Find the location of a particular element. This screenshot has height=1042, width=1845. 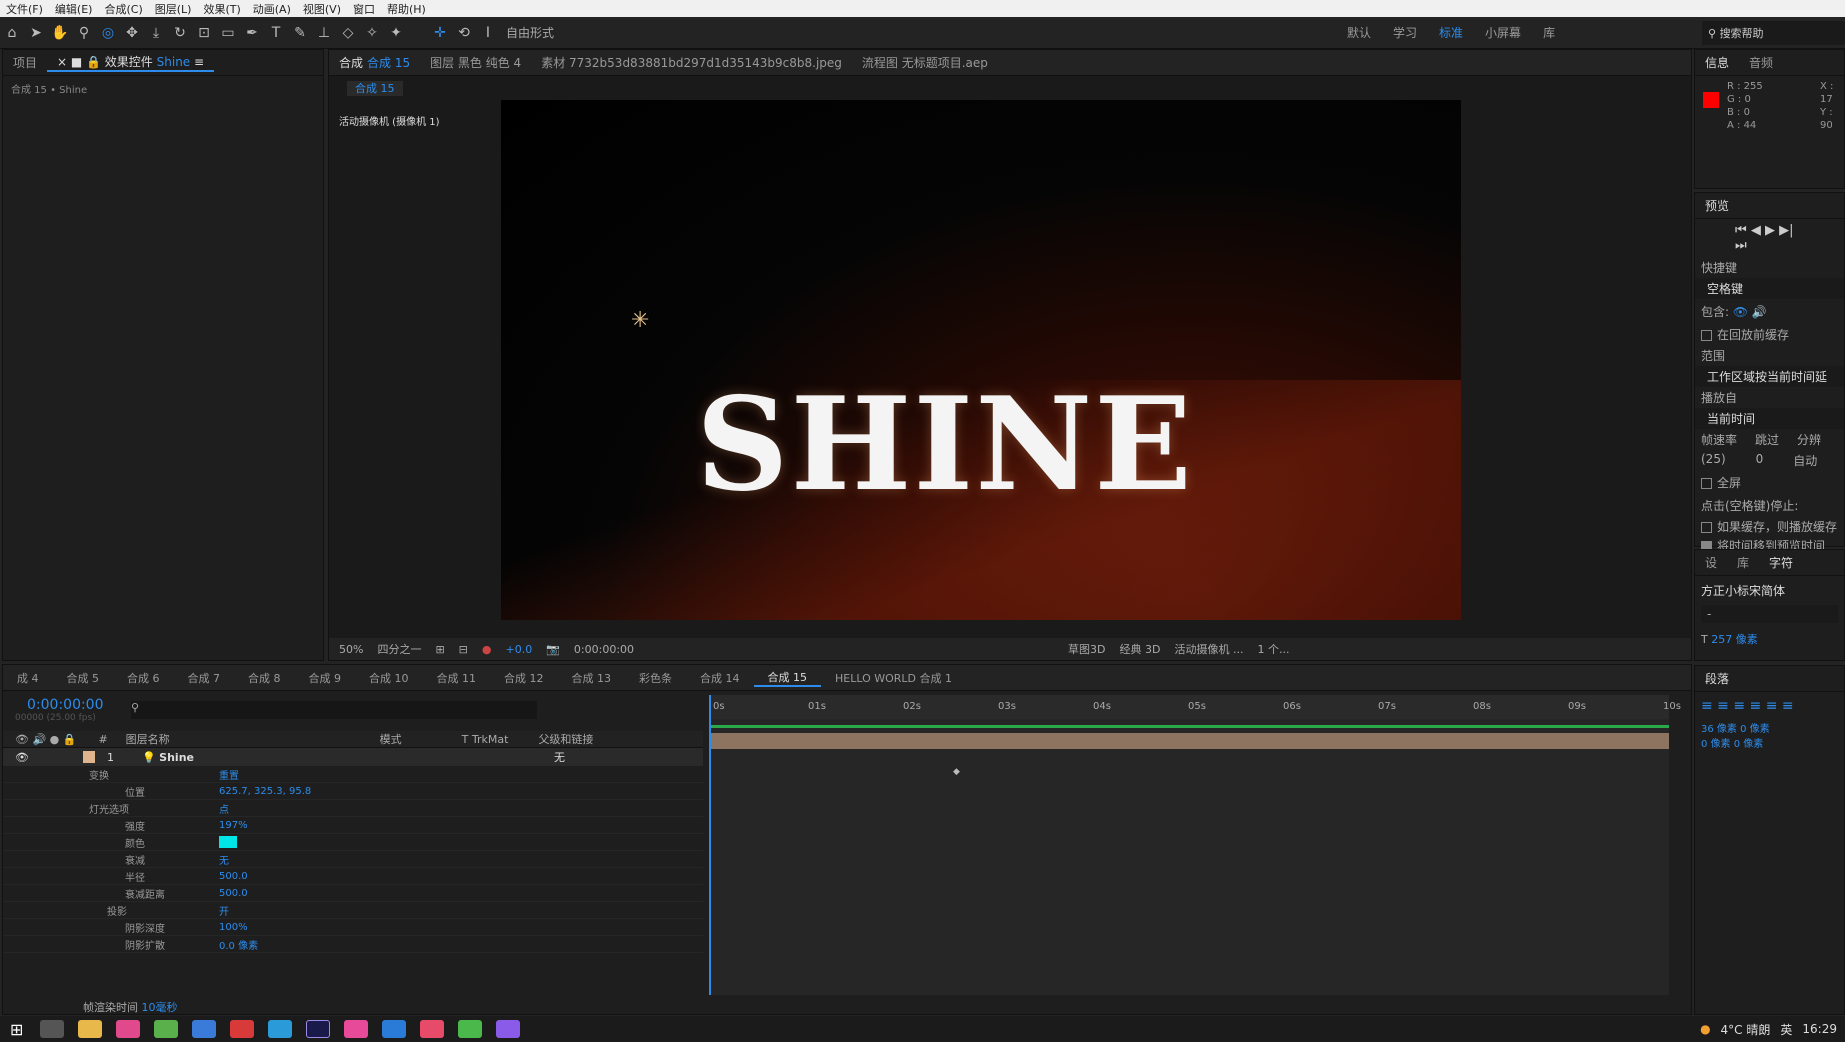

shortcut-select: 空格键 is located at coordinates (1769, 288).